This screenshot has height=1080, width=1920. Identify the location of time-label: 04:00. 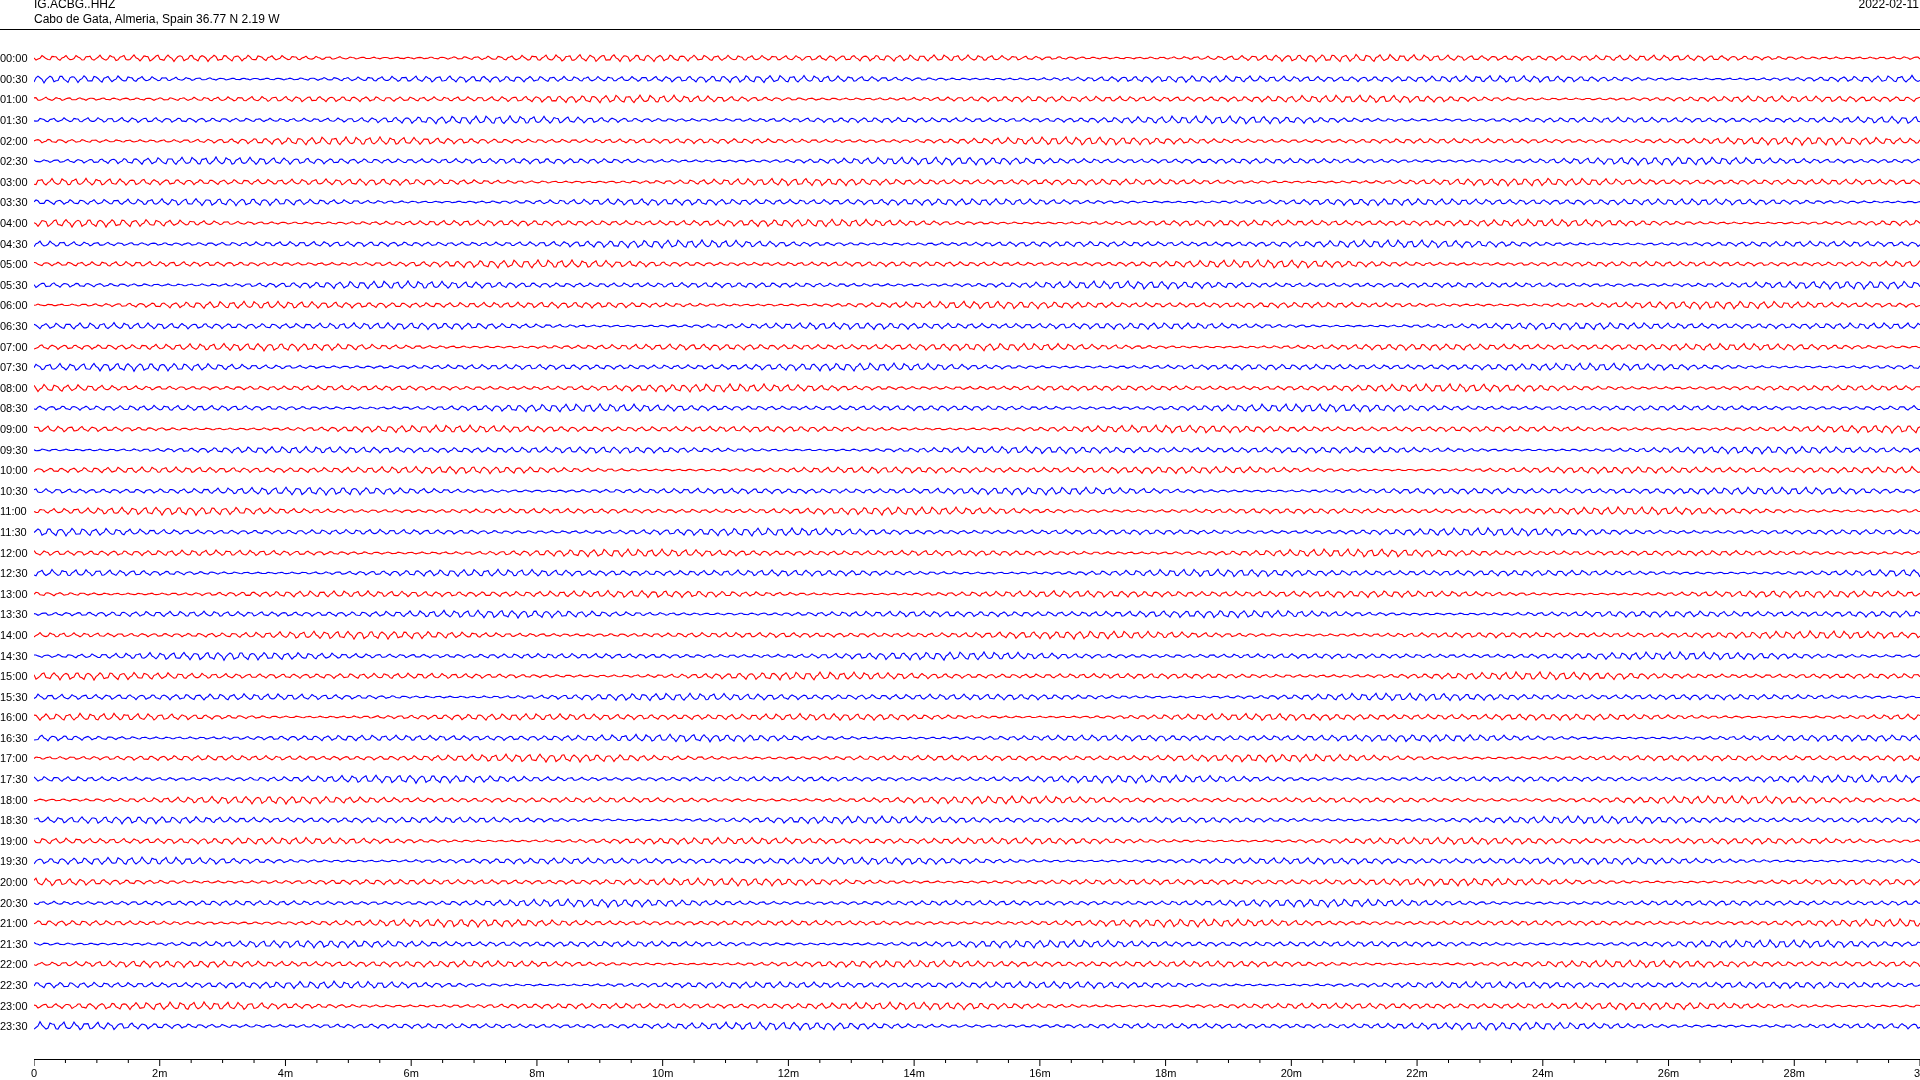
(14, 223).